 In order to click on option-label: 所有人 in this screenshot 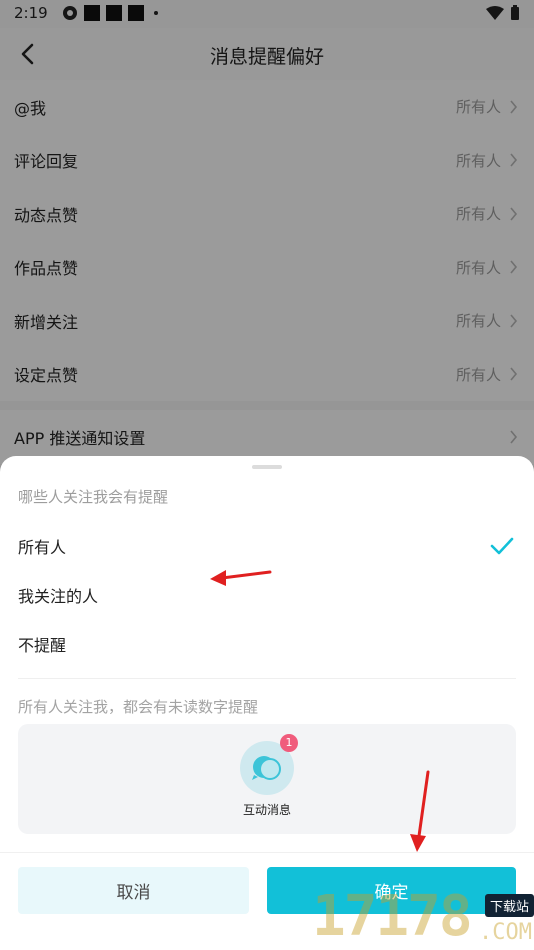, I will do `click(42, 547)`.